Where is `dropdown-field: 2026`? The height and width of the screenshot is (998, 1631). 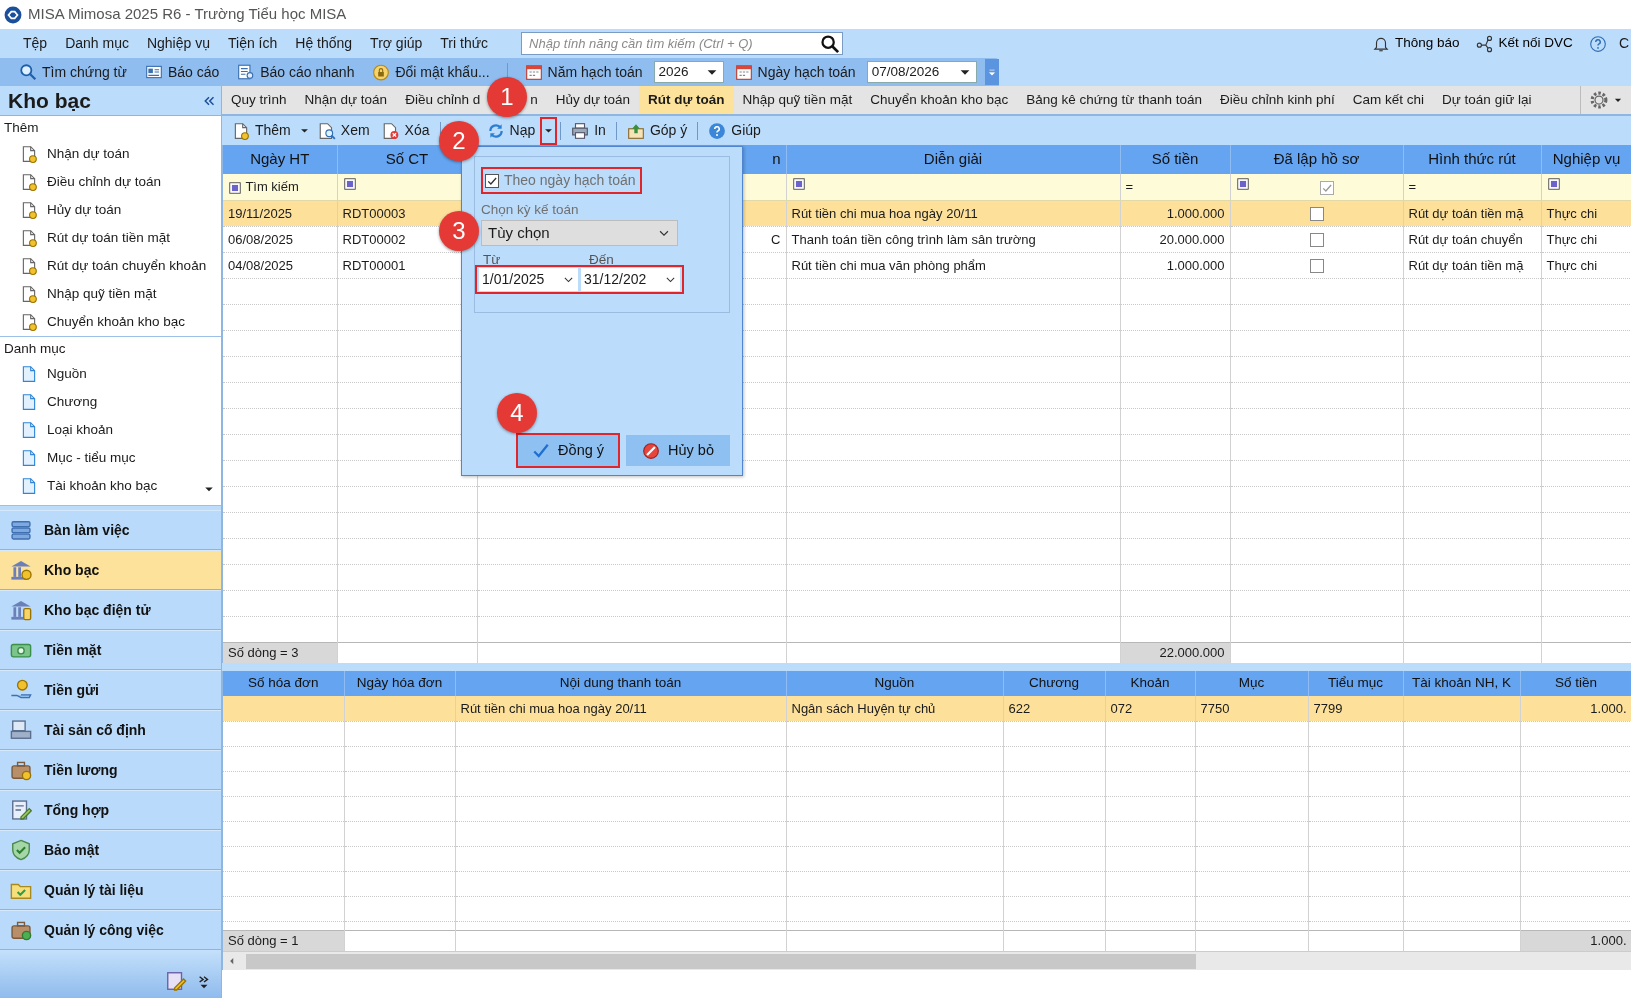
dropdown-field: 2026 is located at coordinates (688, 72).